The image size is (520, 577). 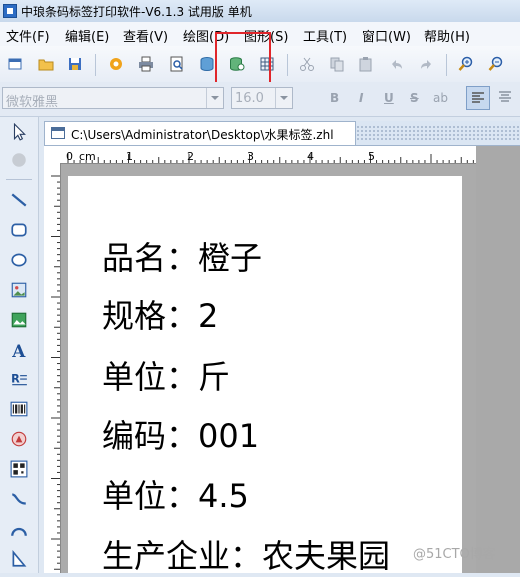 What do you see at coordinates (246, 554) in the screenshot?
I see `label-text-producer: 生产企业：农夫果园` at bounding box center [246, 554].